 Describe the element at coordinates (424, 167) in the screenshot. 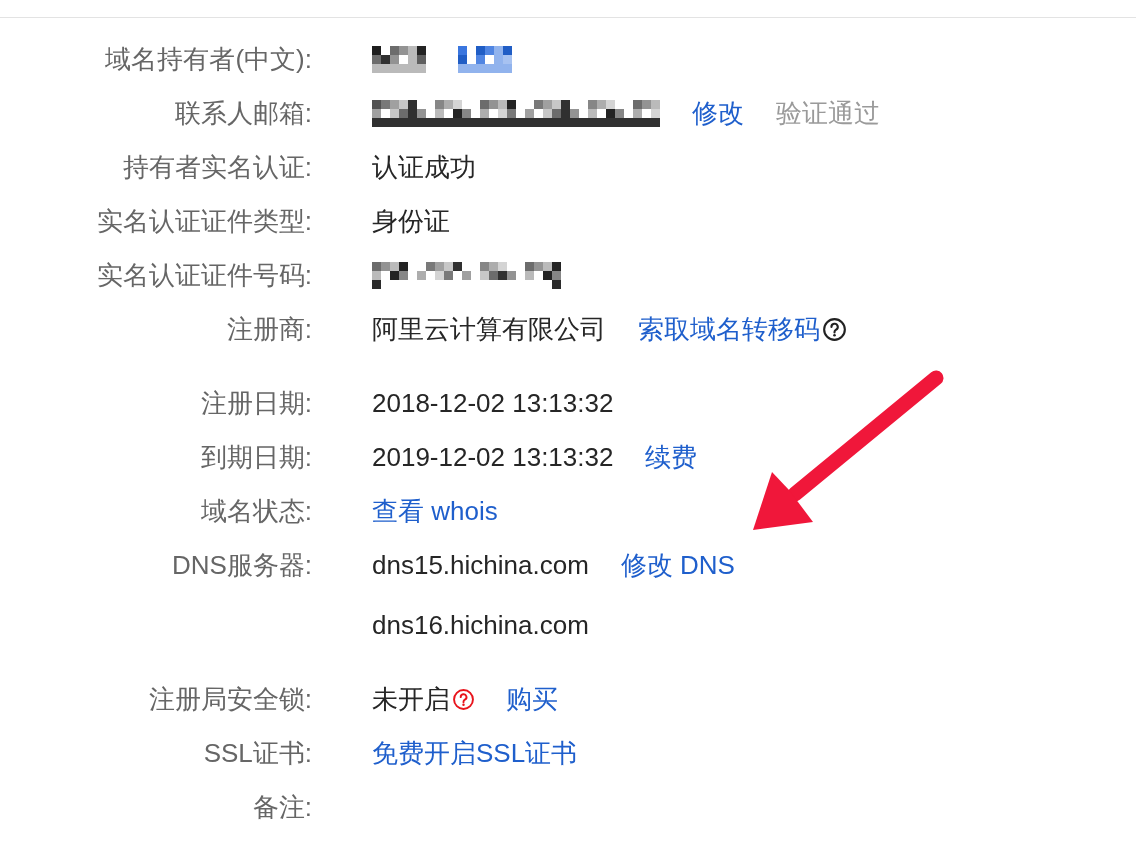

I see `field-value: 认证成功` at that location.